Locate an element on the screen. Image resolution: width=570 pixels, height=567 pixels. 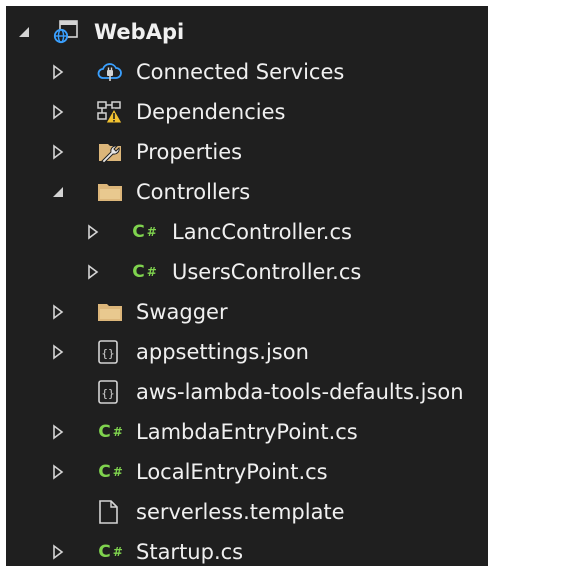
tree-item-appsettings: {} appsettings.json is located at coordinates (247, 352).